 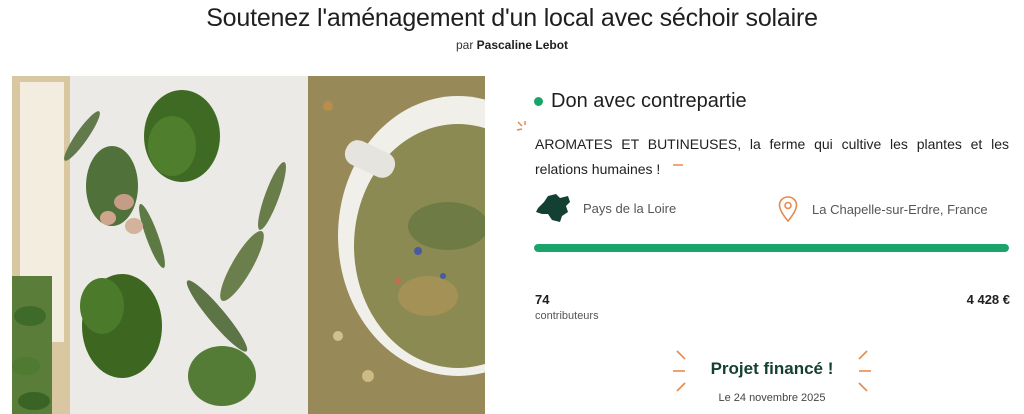 I want to click on funded-badge: Projet financé ! Le 24 novembre 2025, so click(x=772, y=375).